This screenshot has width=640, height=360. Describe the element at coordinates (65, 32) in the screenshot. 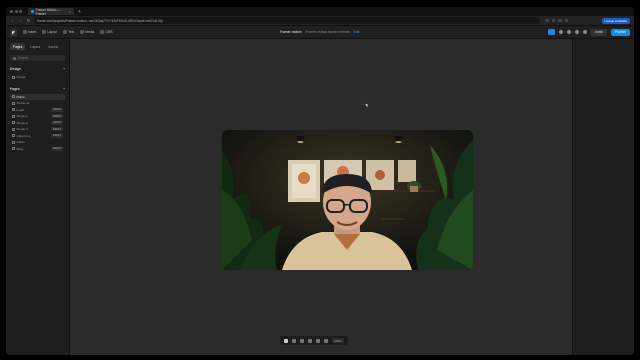

I see `text-icon` at that location.